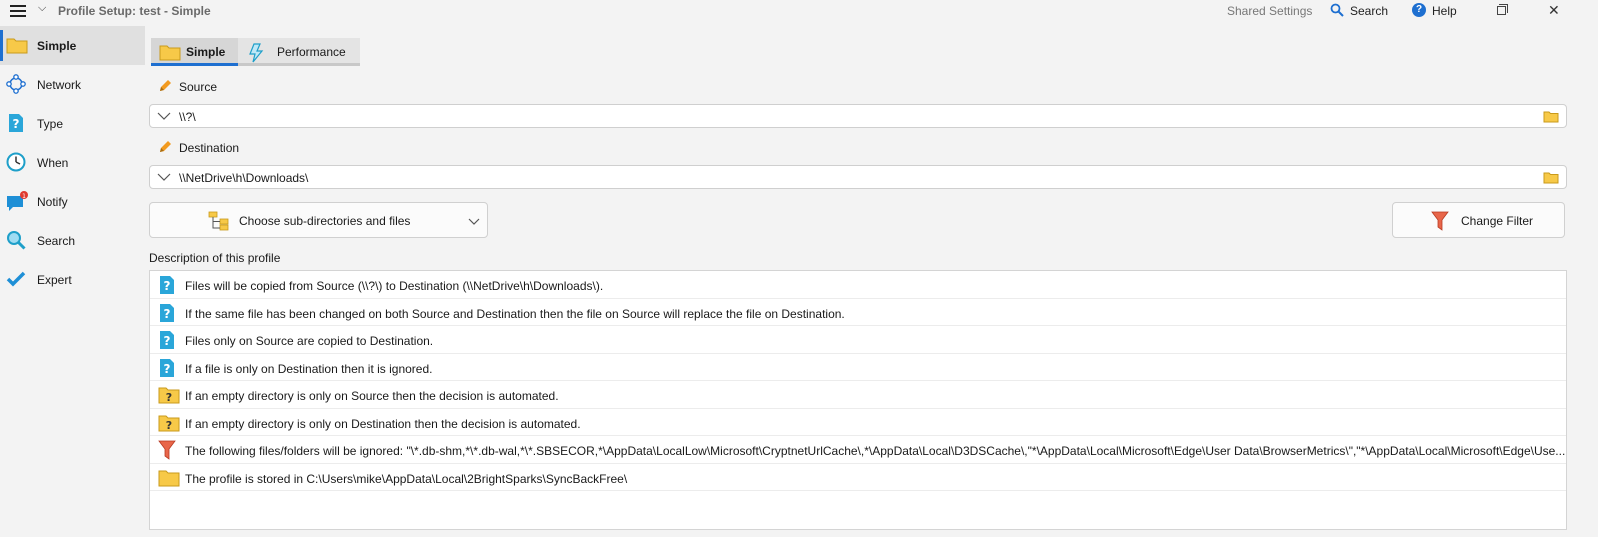 This screenshot has width=1598, height=537. What do you see at coordinates (206, 52) in the screenshot?
I see `tab-label: Simple` at bounding box center [206, 52].